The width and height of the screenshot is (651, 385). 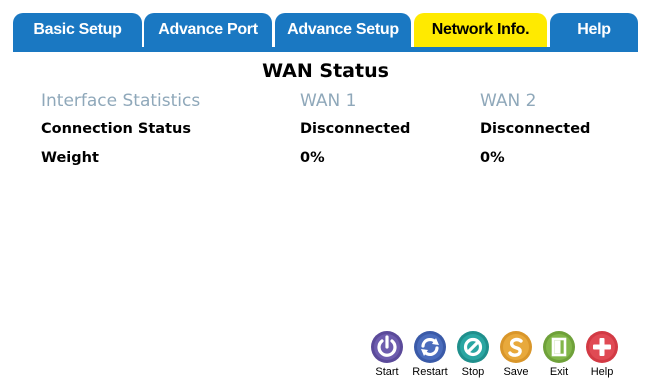 I want to click on row-label-connection-status: Connection Status, so click(x=116, y=129).